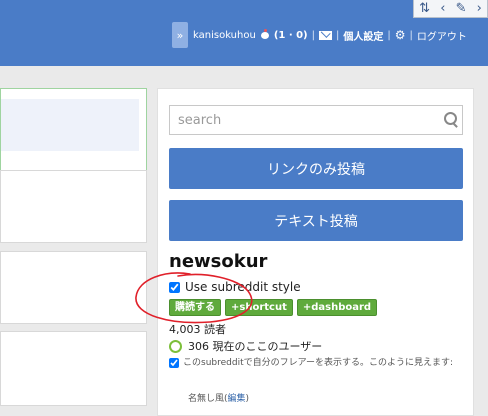 The width and height of the screenshot is (488, 416). Describe the element at coordinates (265, 35) in the screenshot. I see `snoo-icon` at that location.